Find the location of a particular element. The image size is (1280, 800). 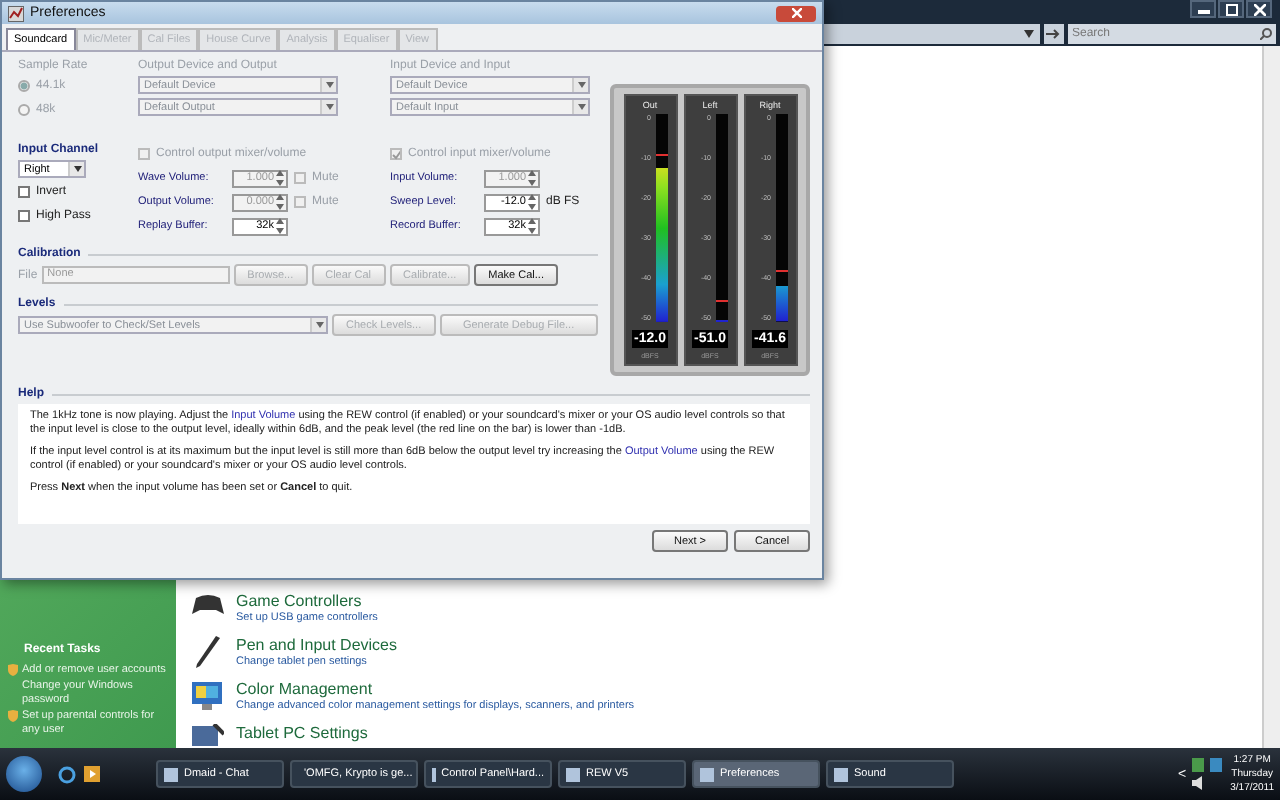

maximize-icon is located at coordinates (1231, 9).